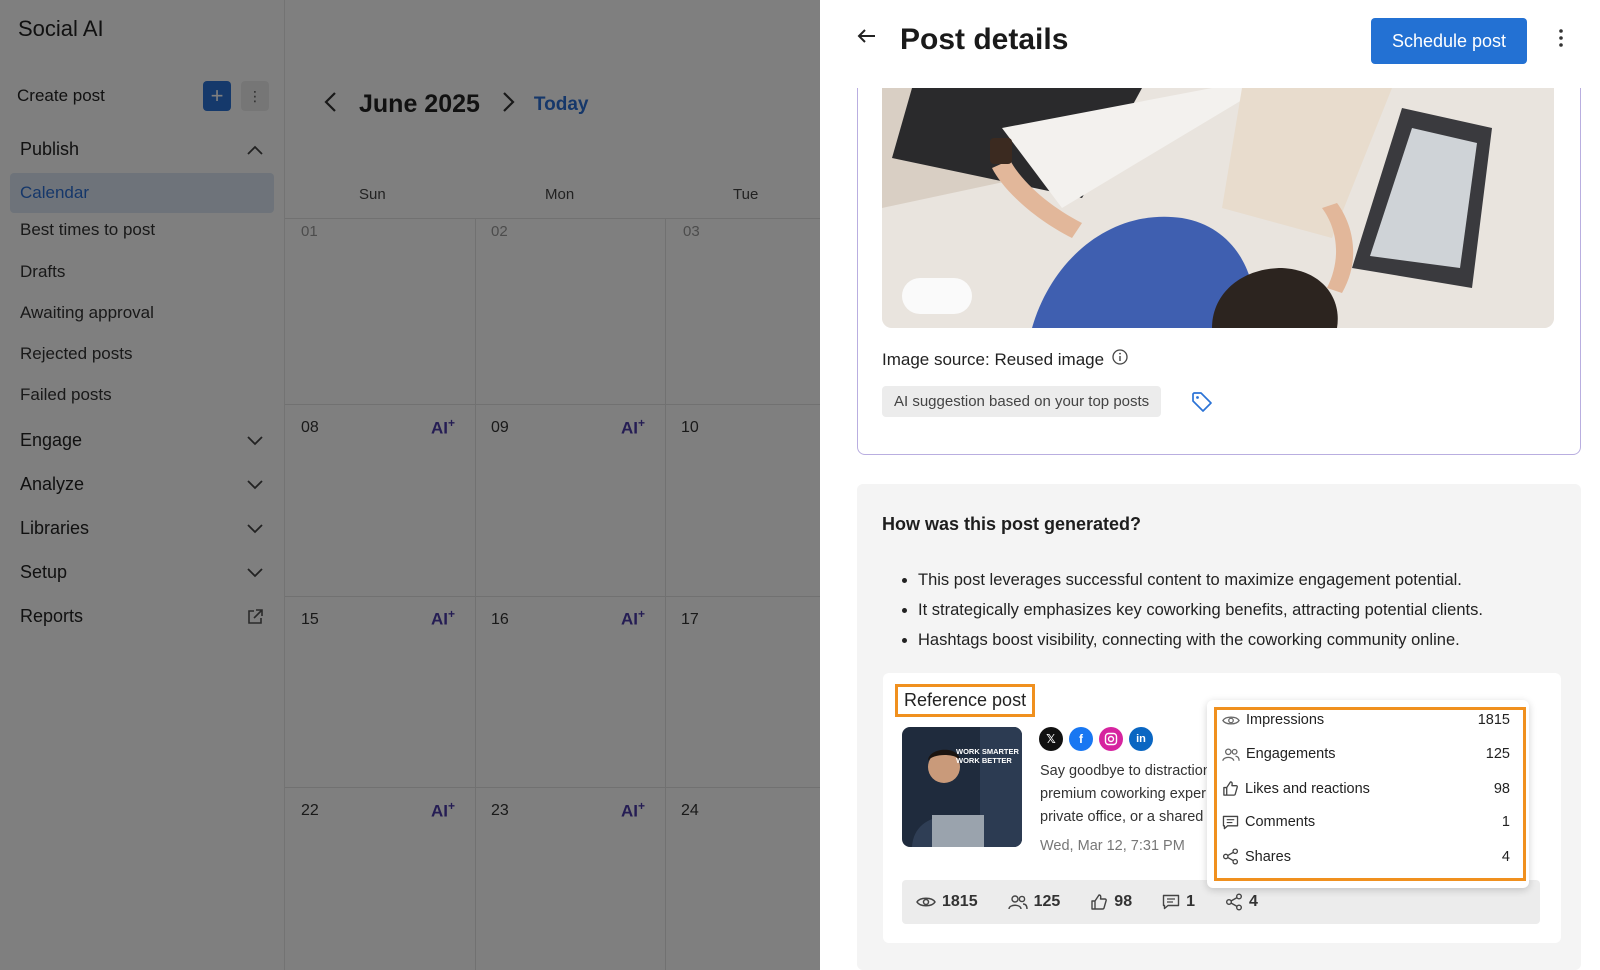 The height and width of the screenshot is (970, 1600). What do you see at coordinates (1497, 754) in the screenshot?
I see `metric-value: 125` at bounding box center [1497, 754].